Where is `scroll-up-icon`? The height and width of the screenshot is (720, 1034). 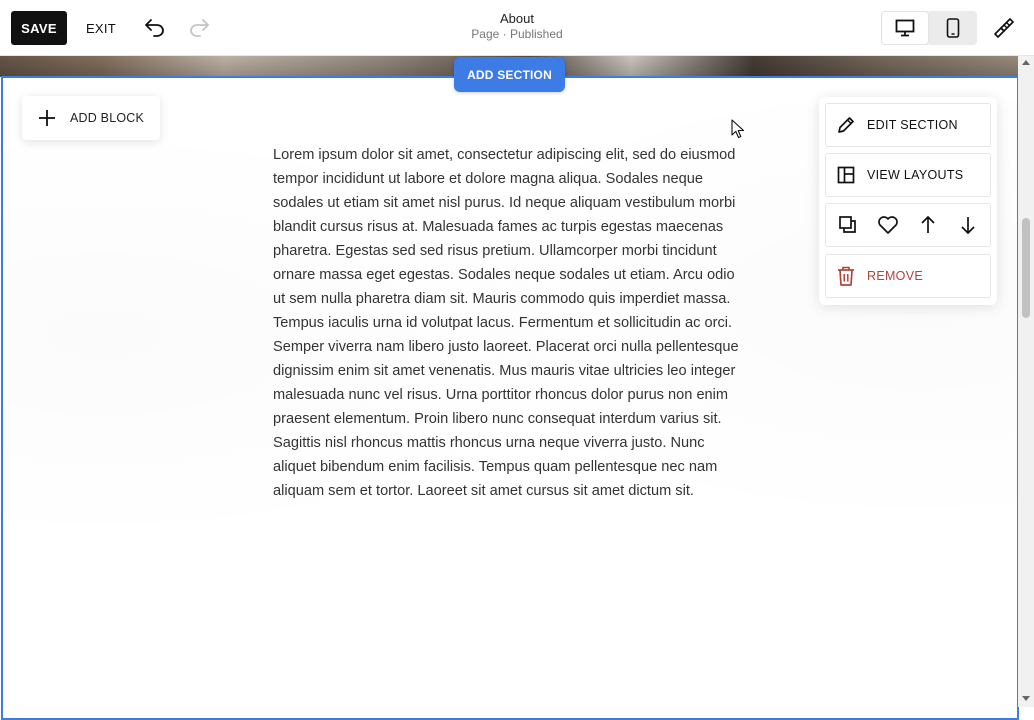
scroll-up-icon is located at coordinates (1026, 62).